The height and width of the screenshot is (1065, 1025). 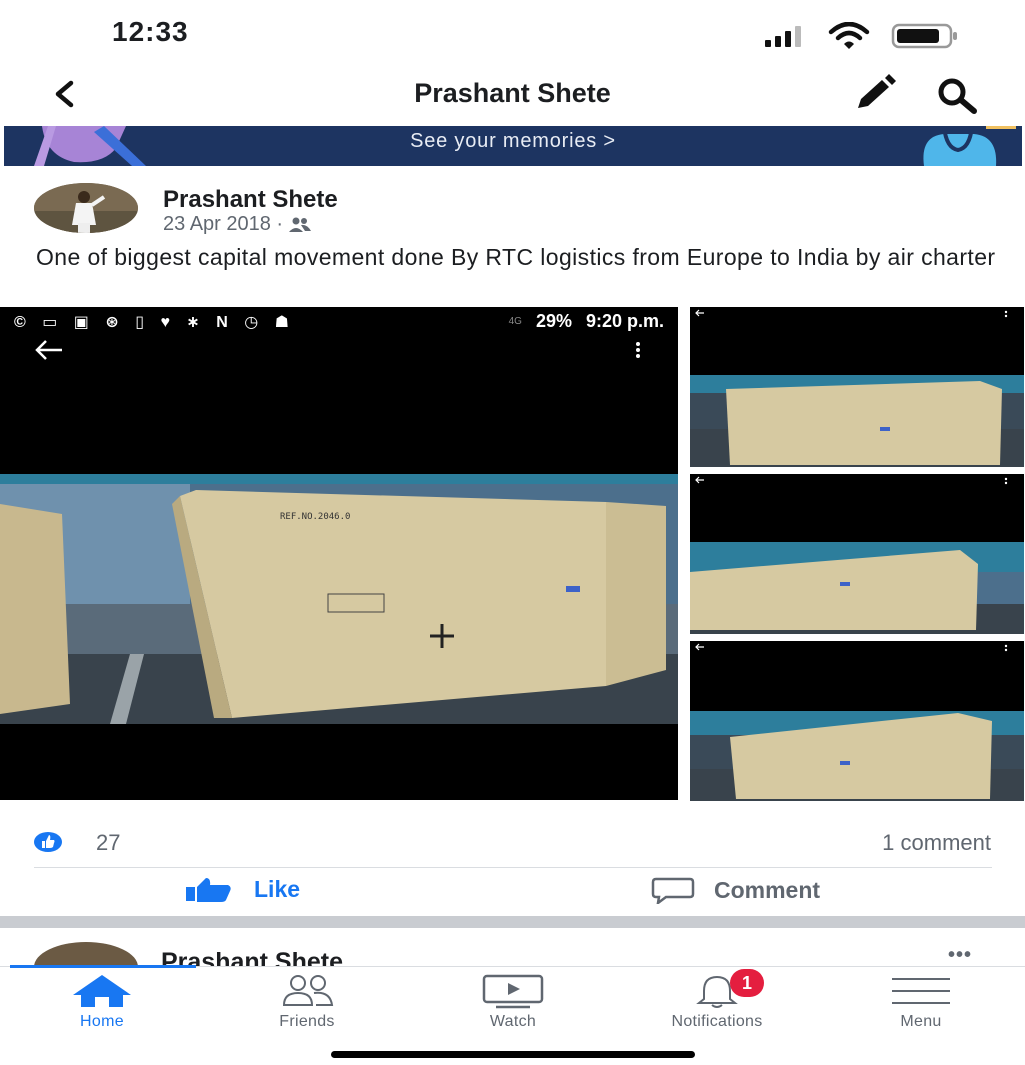 What do you see at coordinates (515, 321) in the screenshot?
I see `photo-network: 4G` at bounding box center [515, 321].